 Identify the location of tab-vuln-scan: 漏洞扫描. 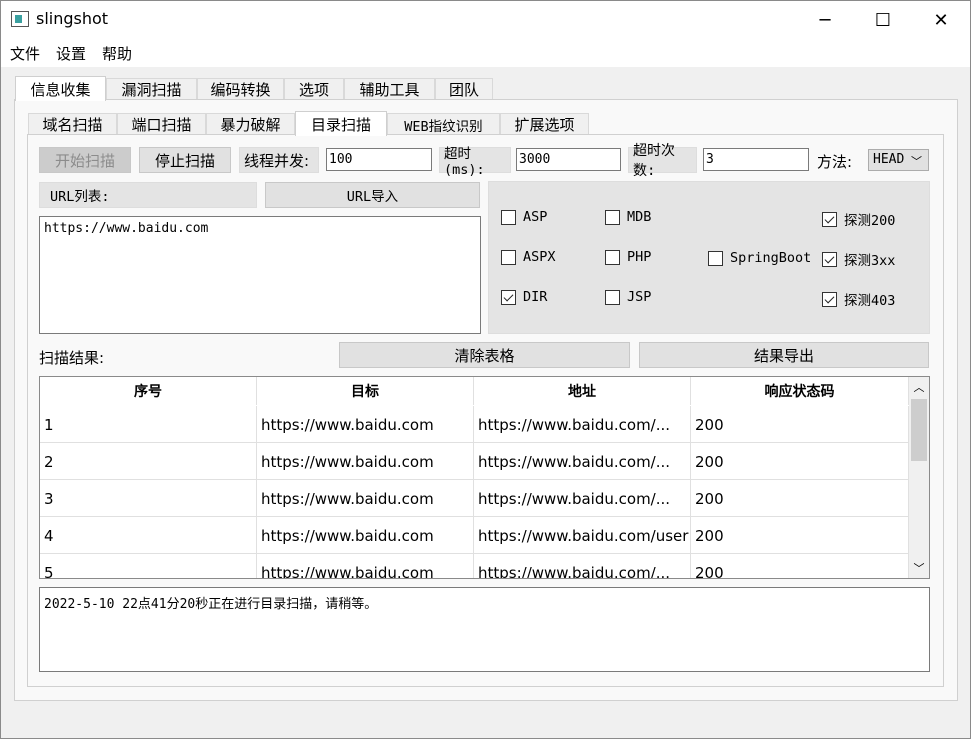
(151, 89).